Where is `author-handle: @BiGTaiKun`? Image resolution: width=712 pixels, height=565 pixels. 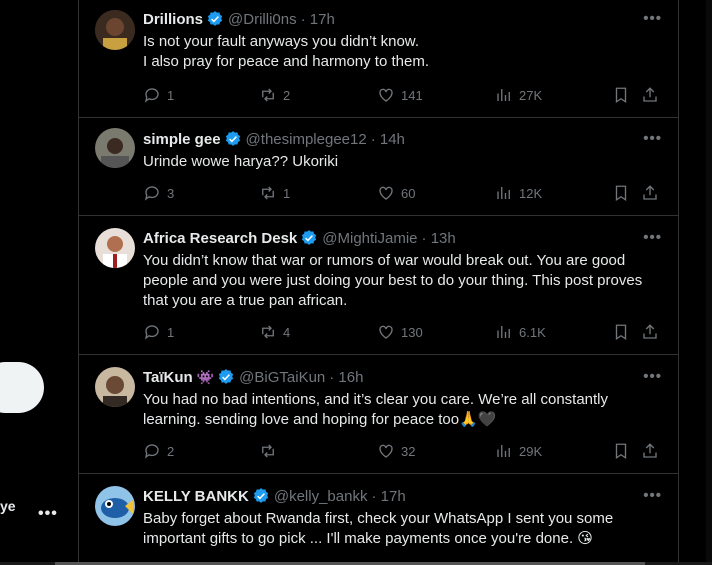 author-handle: @BiGTaiKun is located at coordinates (282, 377).